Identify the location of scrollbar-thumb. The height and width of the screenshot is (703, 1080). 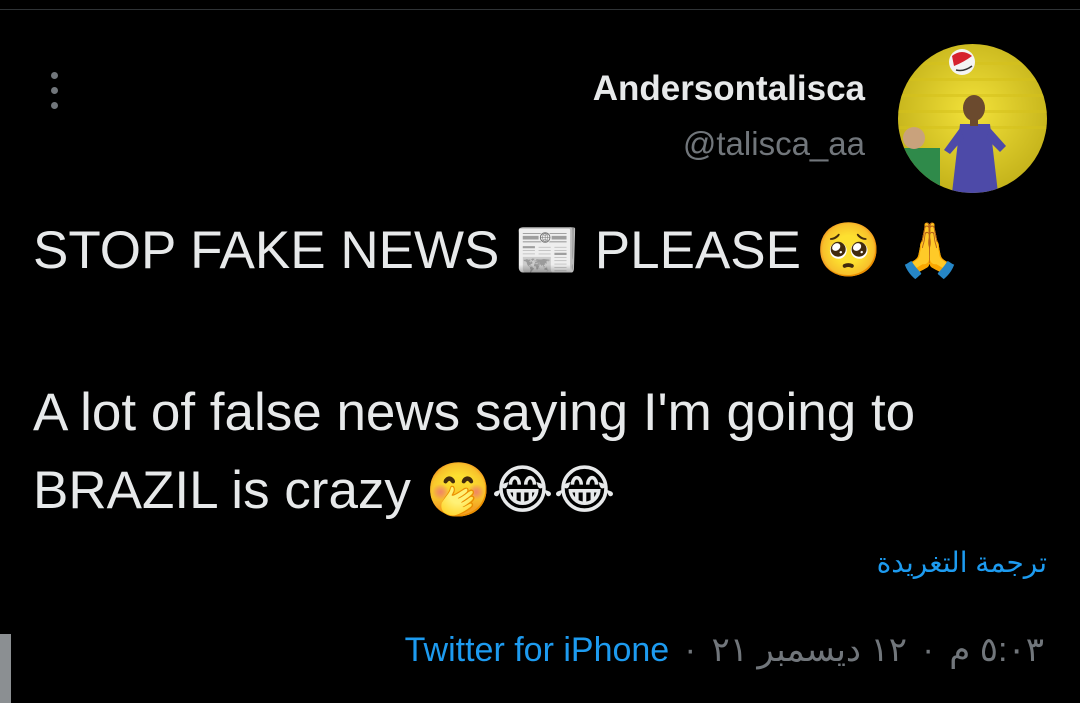
(5, 668).